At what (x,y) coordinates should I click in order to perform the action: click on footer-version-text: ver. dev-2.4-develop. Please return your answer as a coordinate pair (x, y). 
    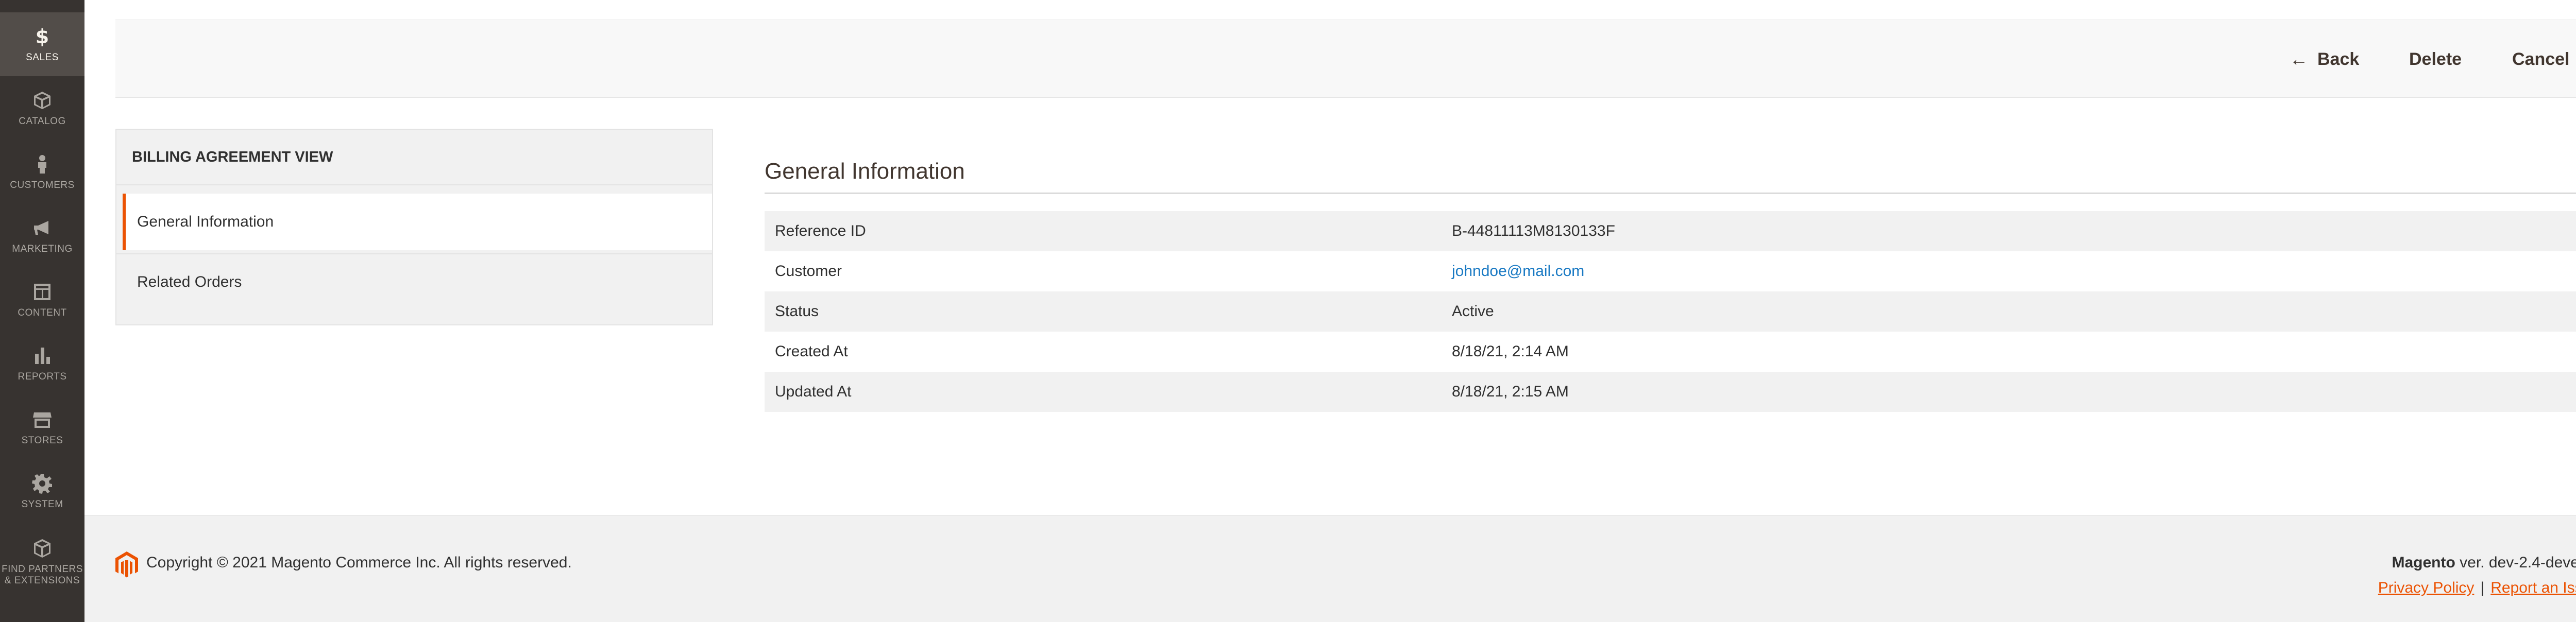
    Looking at the image, I should click on (2518, 562).